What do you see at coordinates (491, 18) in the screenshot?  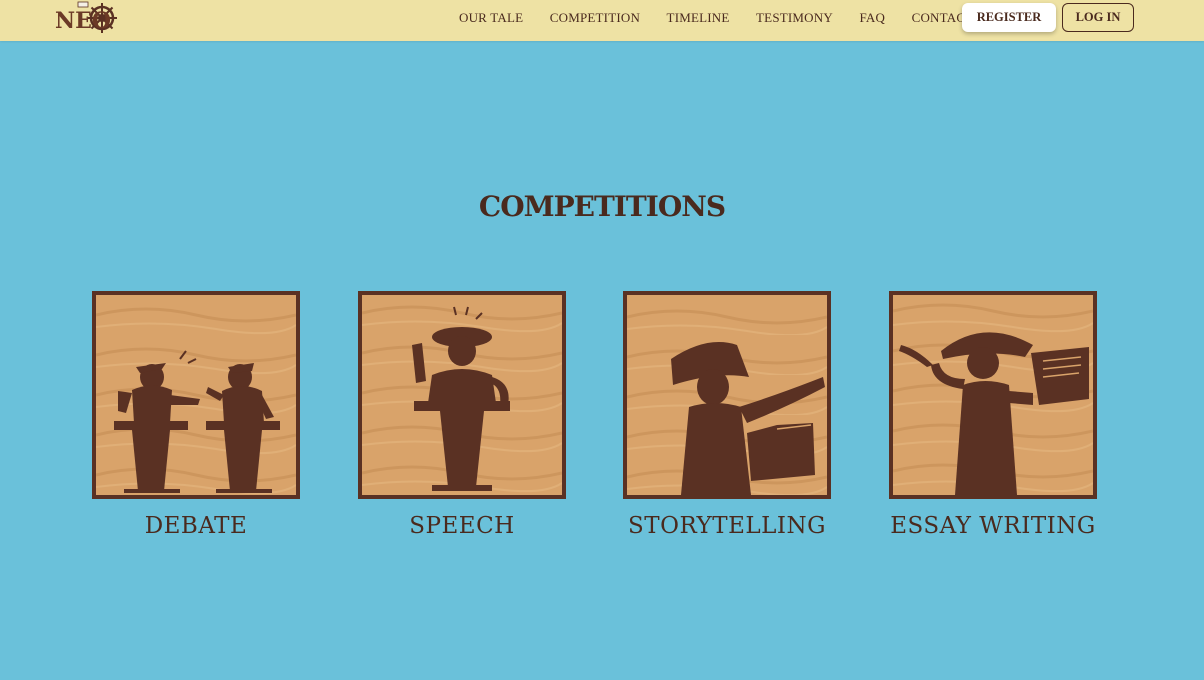 I see `nav-link-our-tale: OUR TALE` at bounding box center [491, 18].